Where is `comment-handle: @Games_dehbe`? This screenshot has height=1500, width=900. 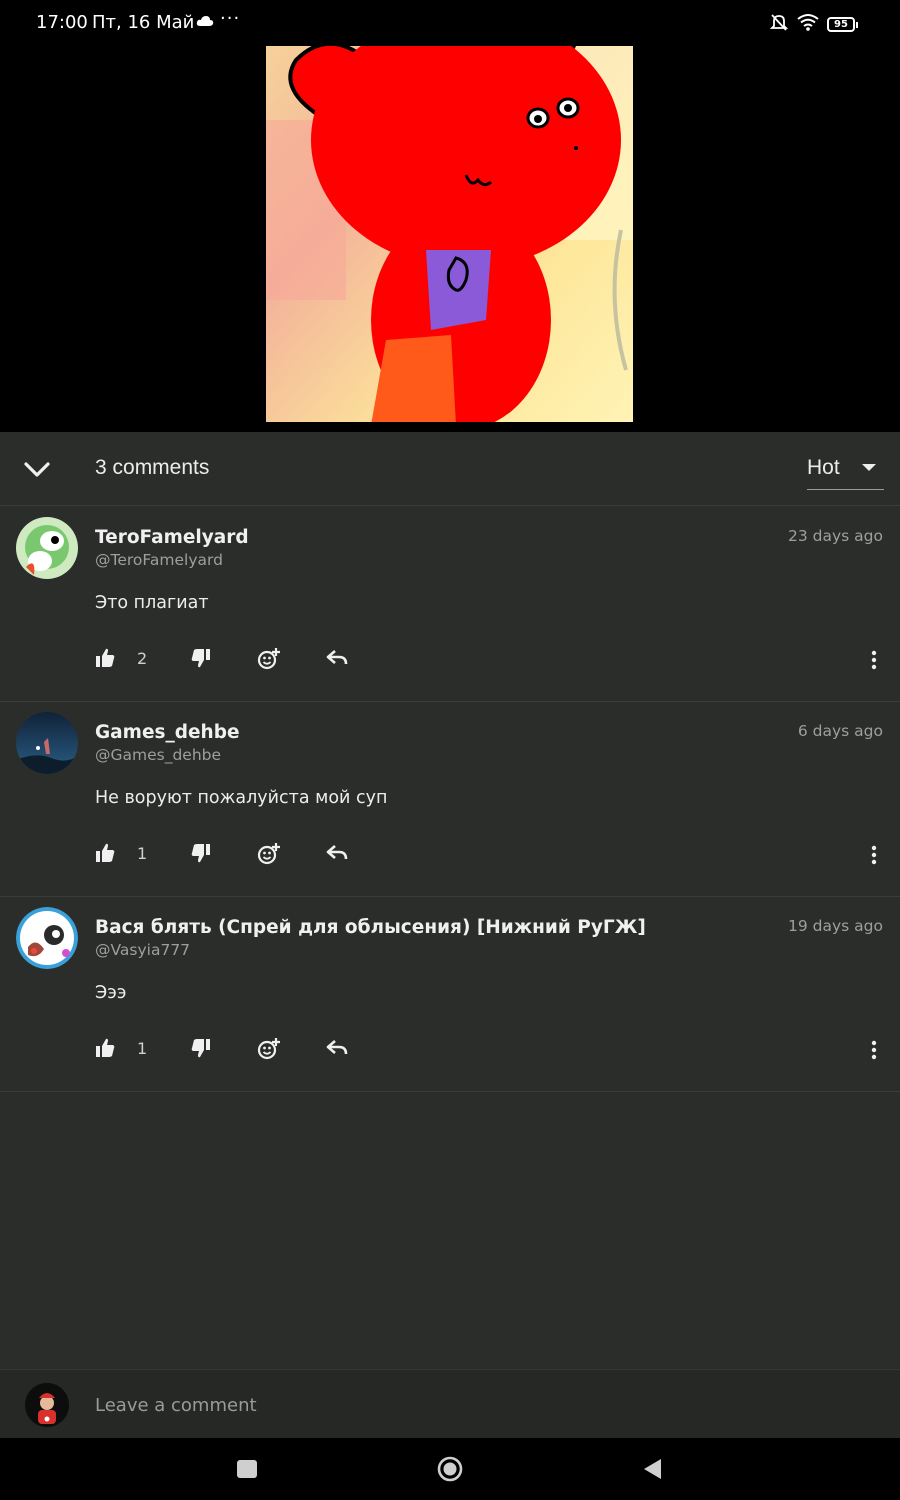 comment-handle: @Games_dehbe is located at coordinates (158, 755).